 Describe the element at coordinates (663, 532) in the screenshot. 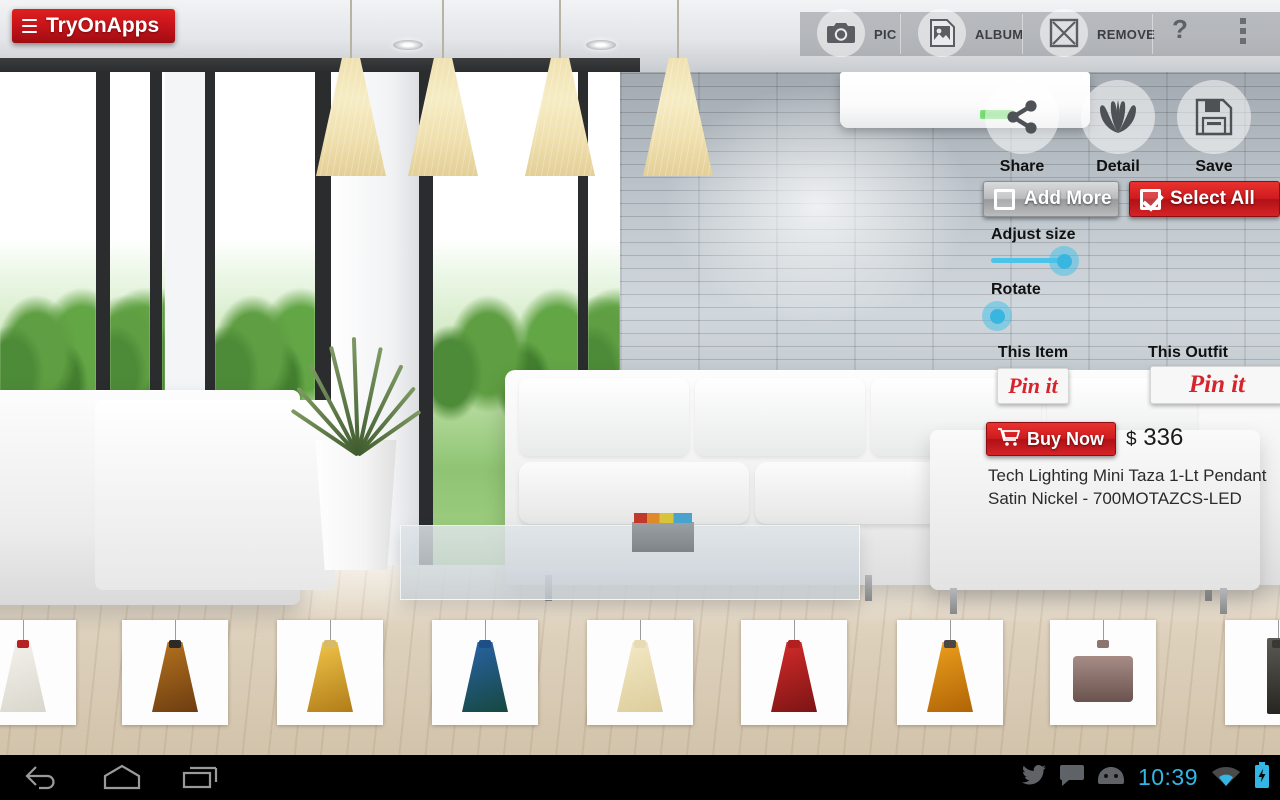

I see `table-books` at that location.